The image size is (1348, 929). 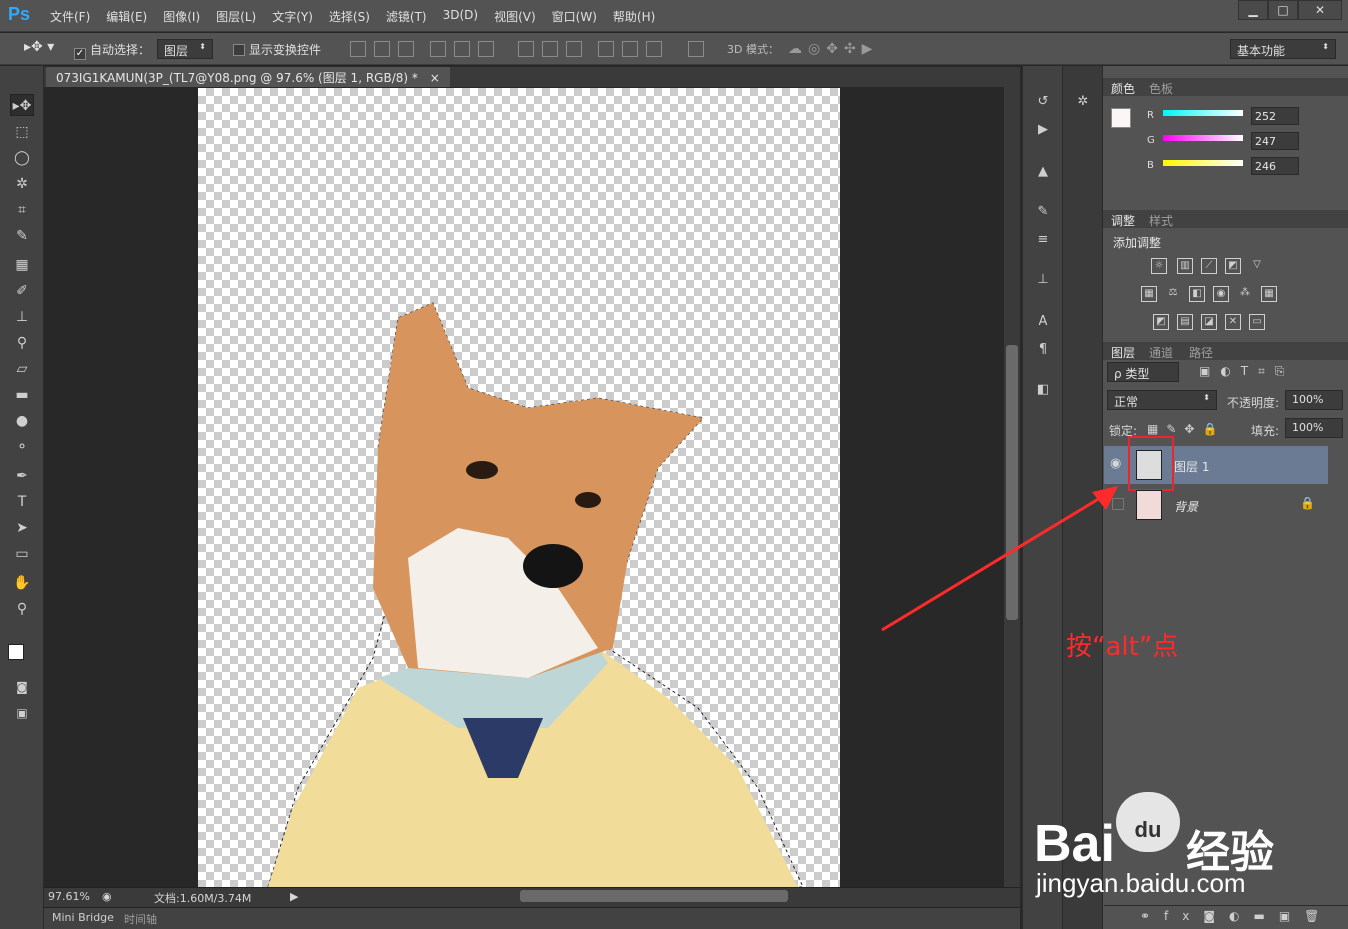 I want to click on paragraph-icon: ¶, so click(x=1043, y=350).